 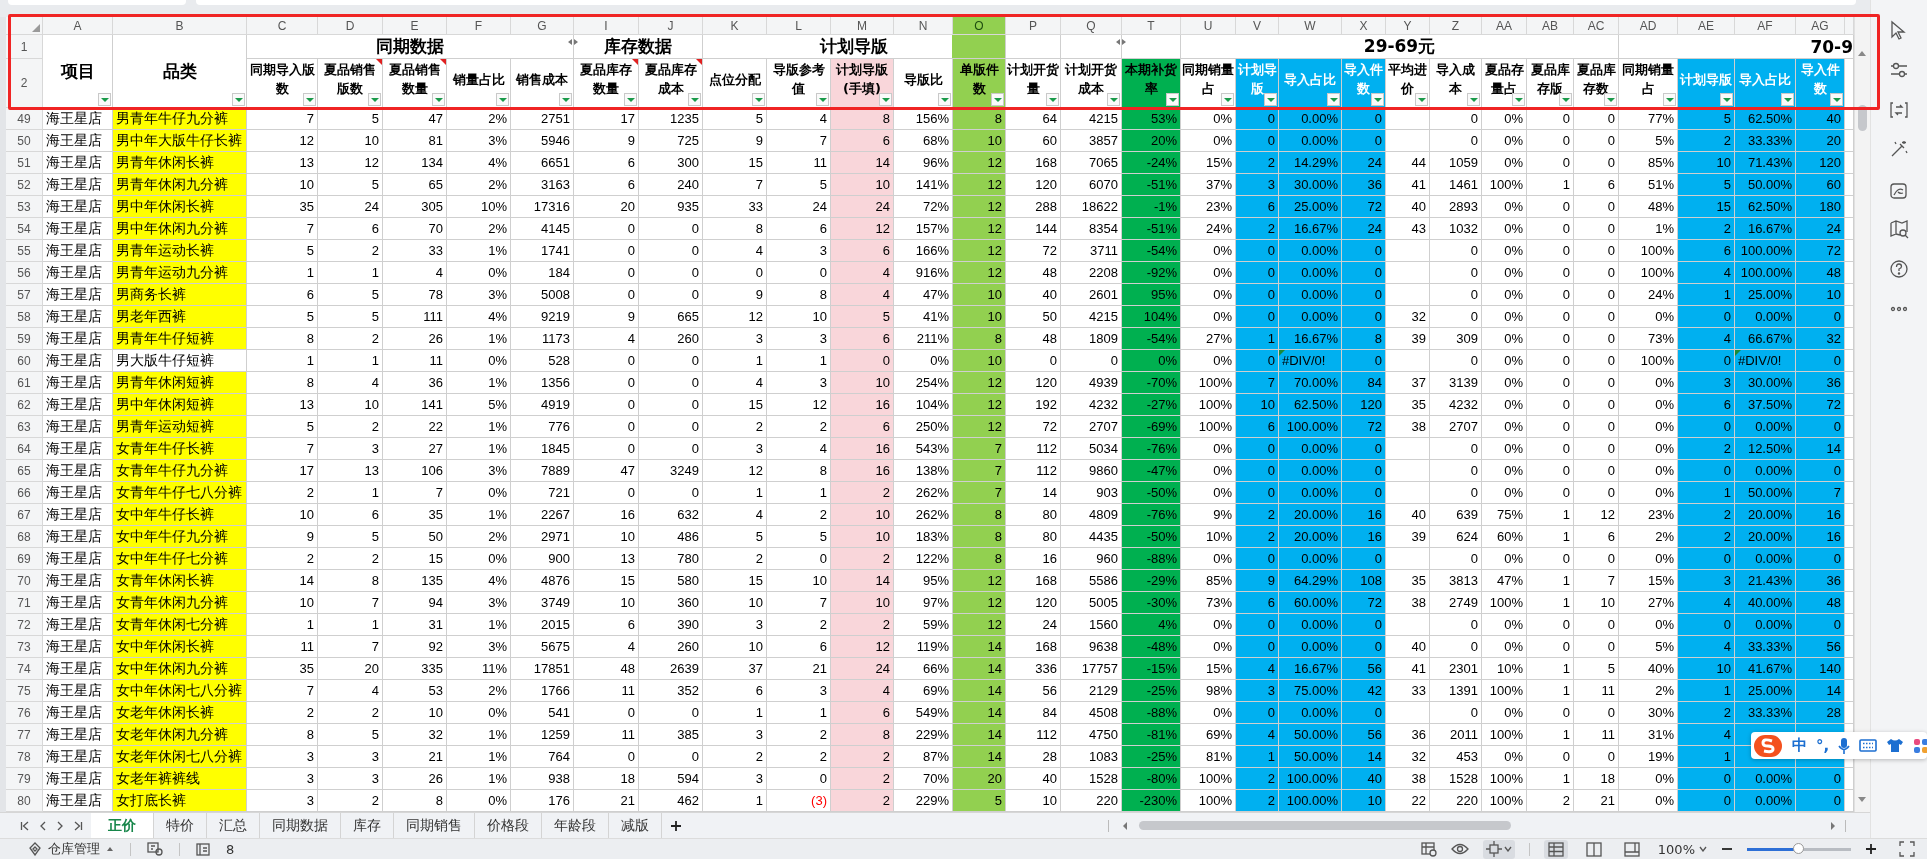 I want to click on row-number: 52, so click(x=24, y=185).